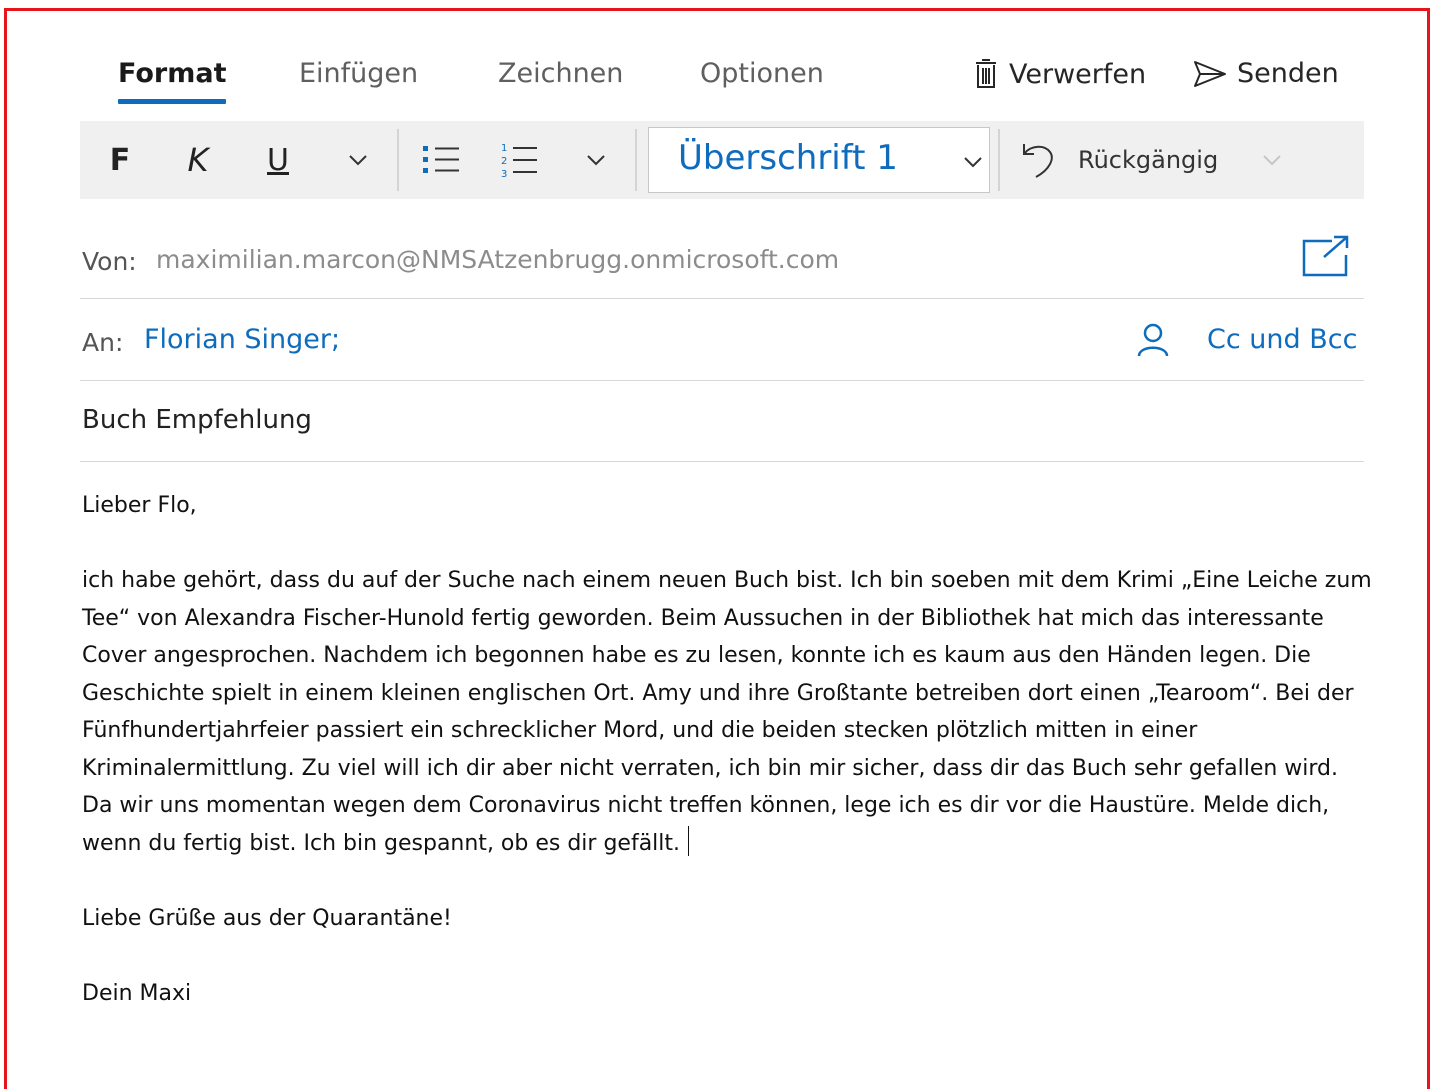 Image resolution: width=1440 pixels, height=1089 pixels. I want to click on redo-dropdown, so click(1272, 160).